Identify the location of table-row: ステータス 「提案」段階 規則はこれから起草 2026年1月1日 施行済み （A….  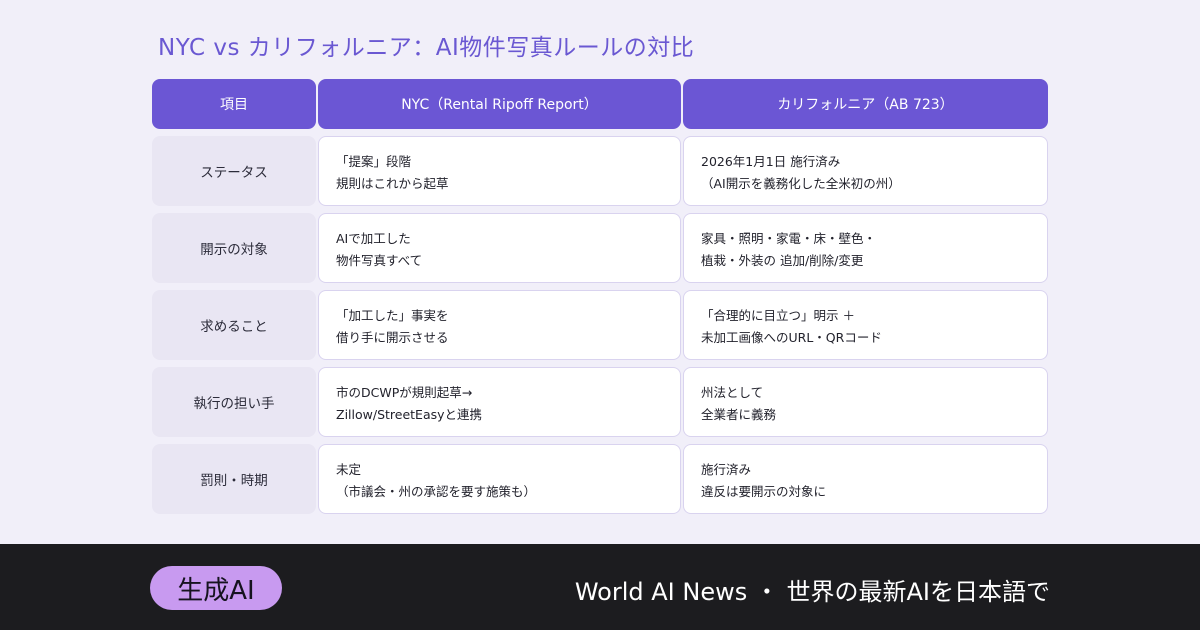
(600, 171).